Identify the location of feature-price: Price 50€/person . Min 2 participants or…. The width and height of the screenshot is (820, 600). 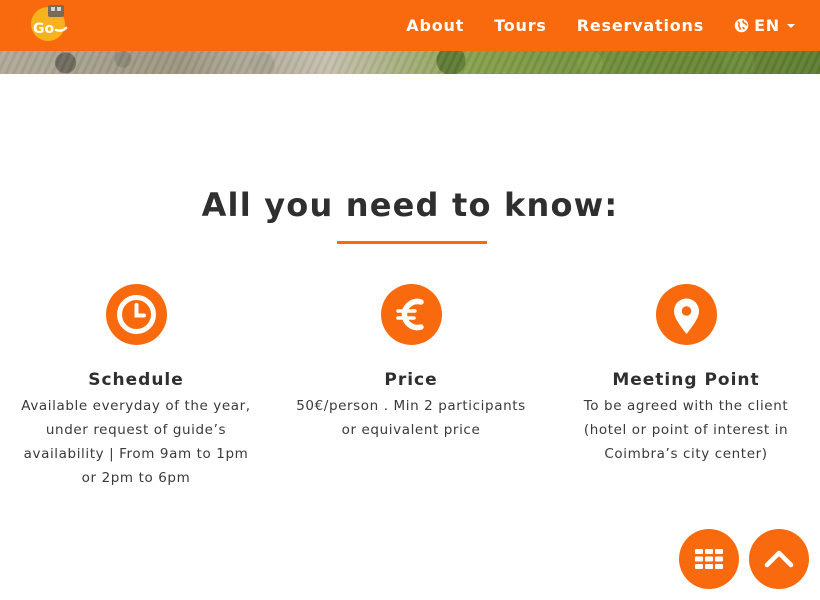
(411, 363).